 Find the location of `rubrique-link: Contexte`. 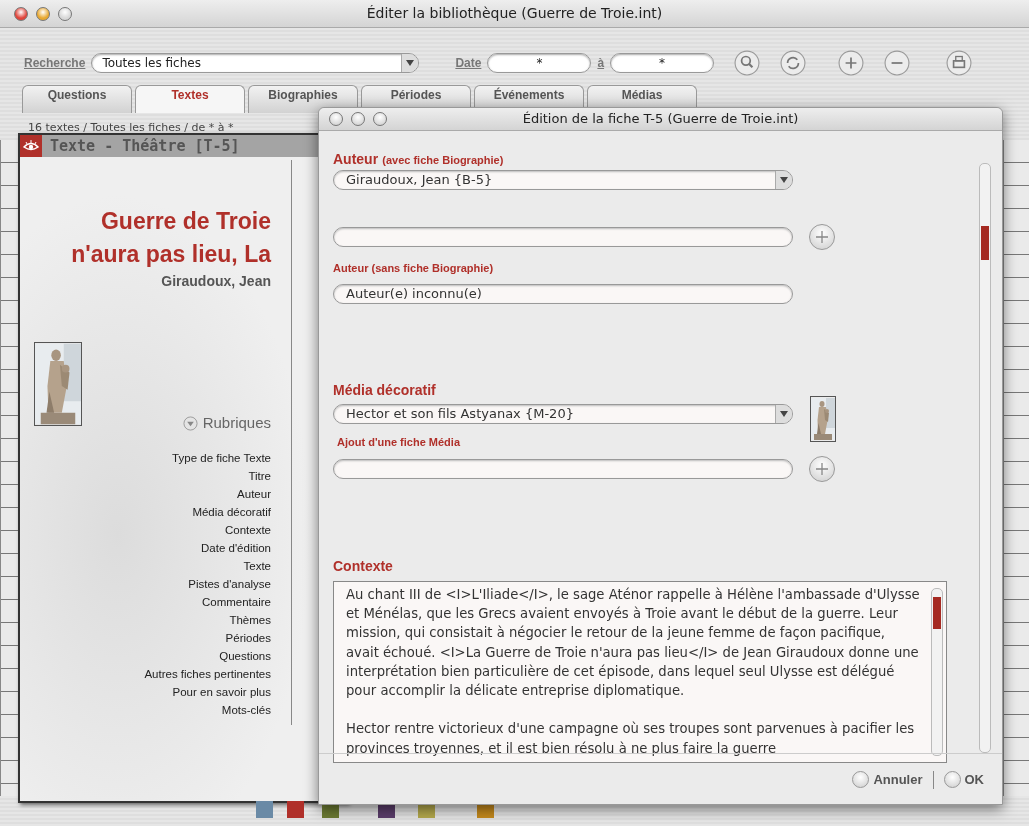

rubrique-link: Contexte is located at coordinates (247, 529).